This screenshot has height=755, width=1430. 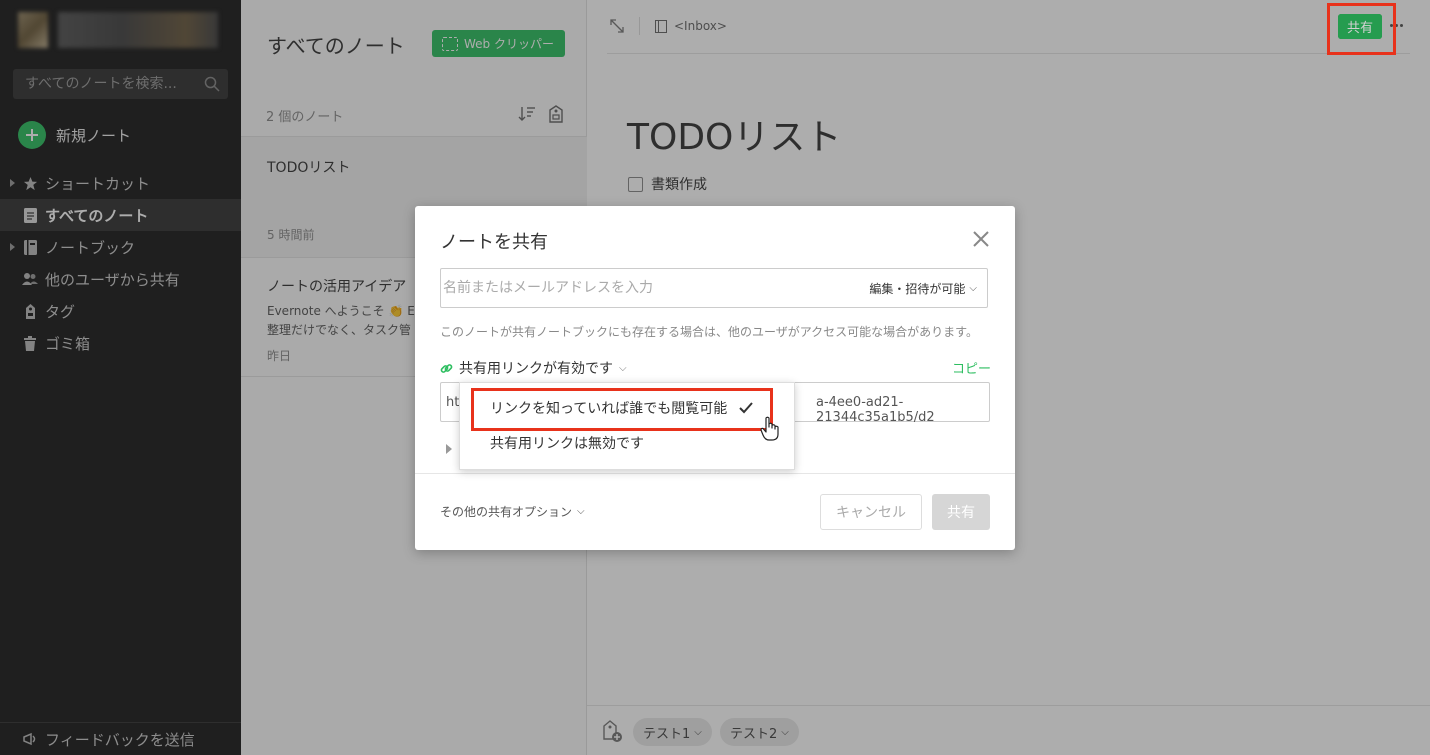 I want to click on copy-link-button: コピー, so click(x=971, y=367).